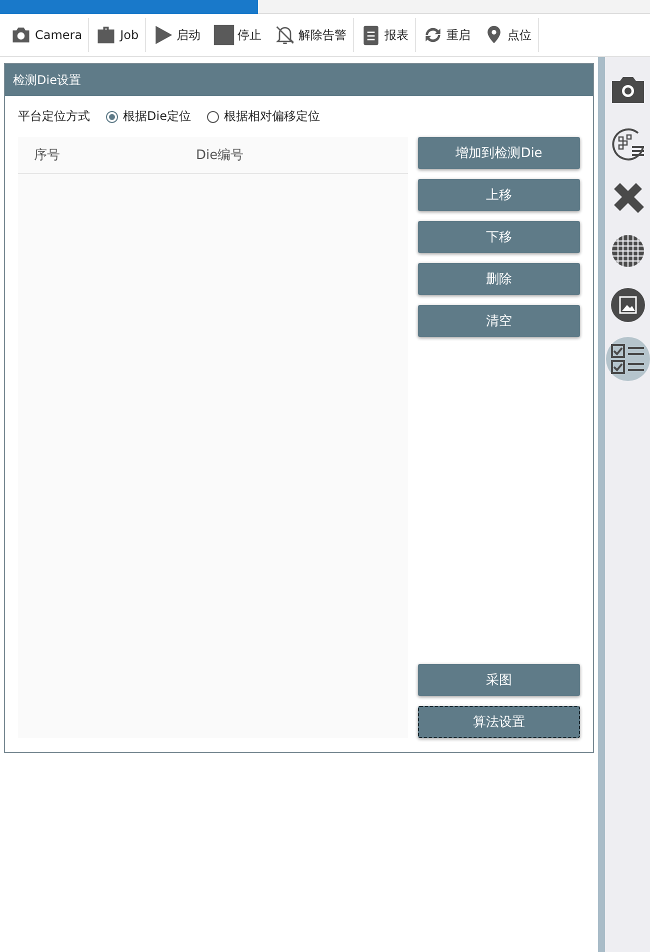  Describe the element at coordinates (384, 35) in the screenshot. I see `toolbar-button: 报表` at that location.